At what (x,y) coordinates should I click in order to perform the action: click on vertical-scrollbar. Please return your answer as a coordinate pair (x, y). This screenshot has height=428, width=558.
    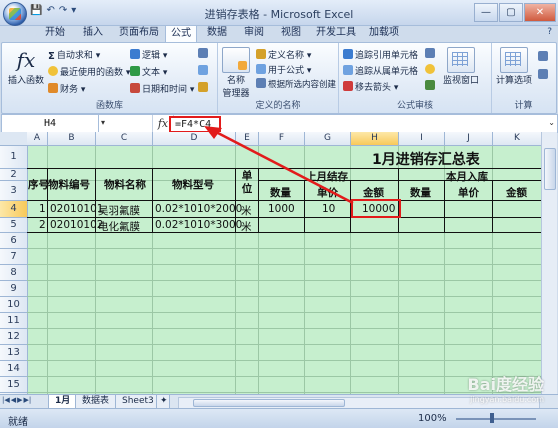
    Looking at the image, I should click on (549, 263).